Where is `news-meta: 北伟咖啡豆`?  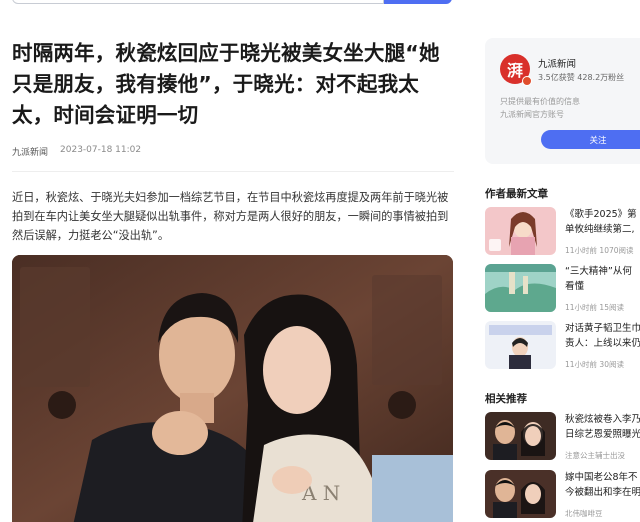
news-meta: 北伟咖啡豆 is located at coordinates (584, 513).